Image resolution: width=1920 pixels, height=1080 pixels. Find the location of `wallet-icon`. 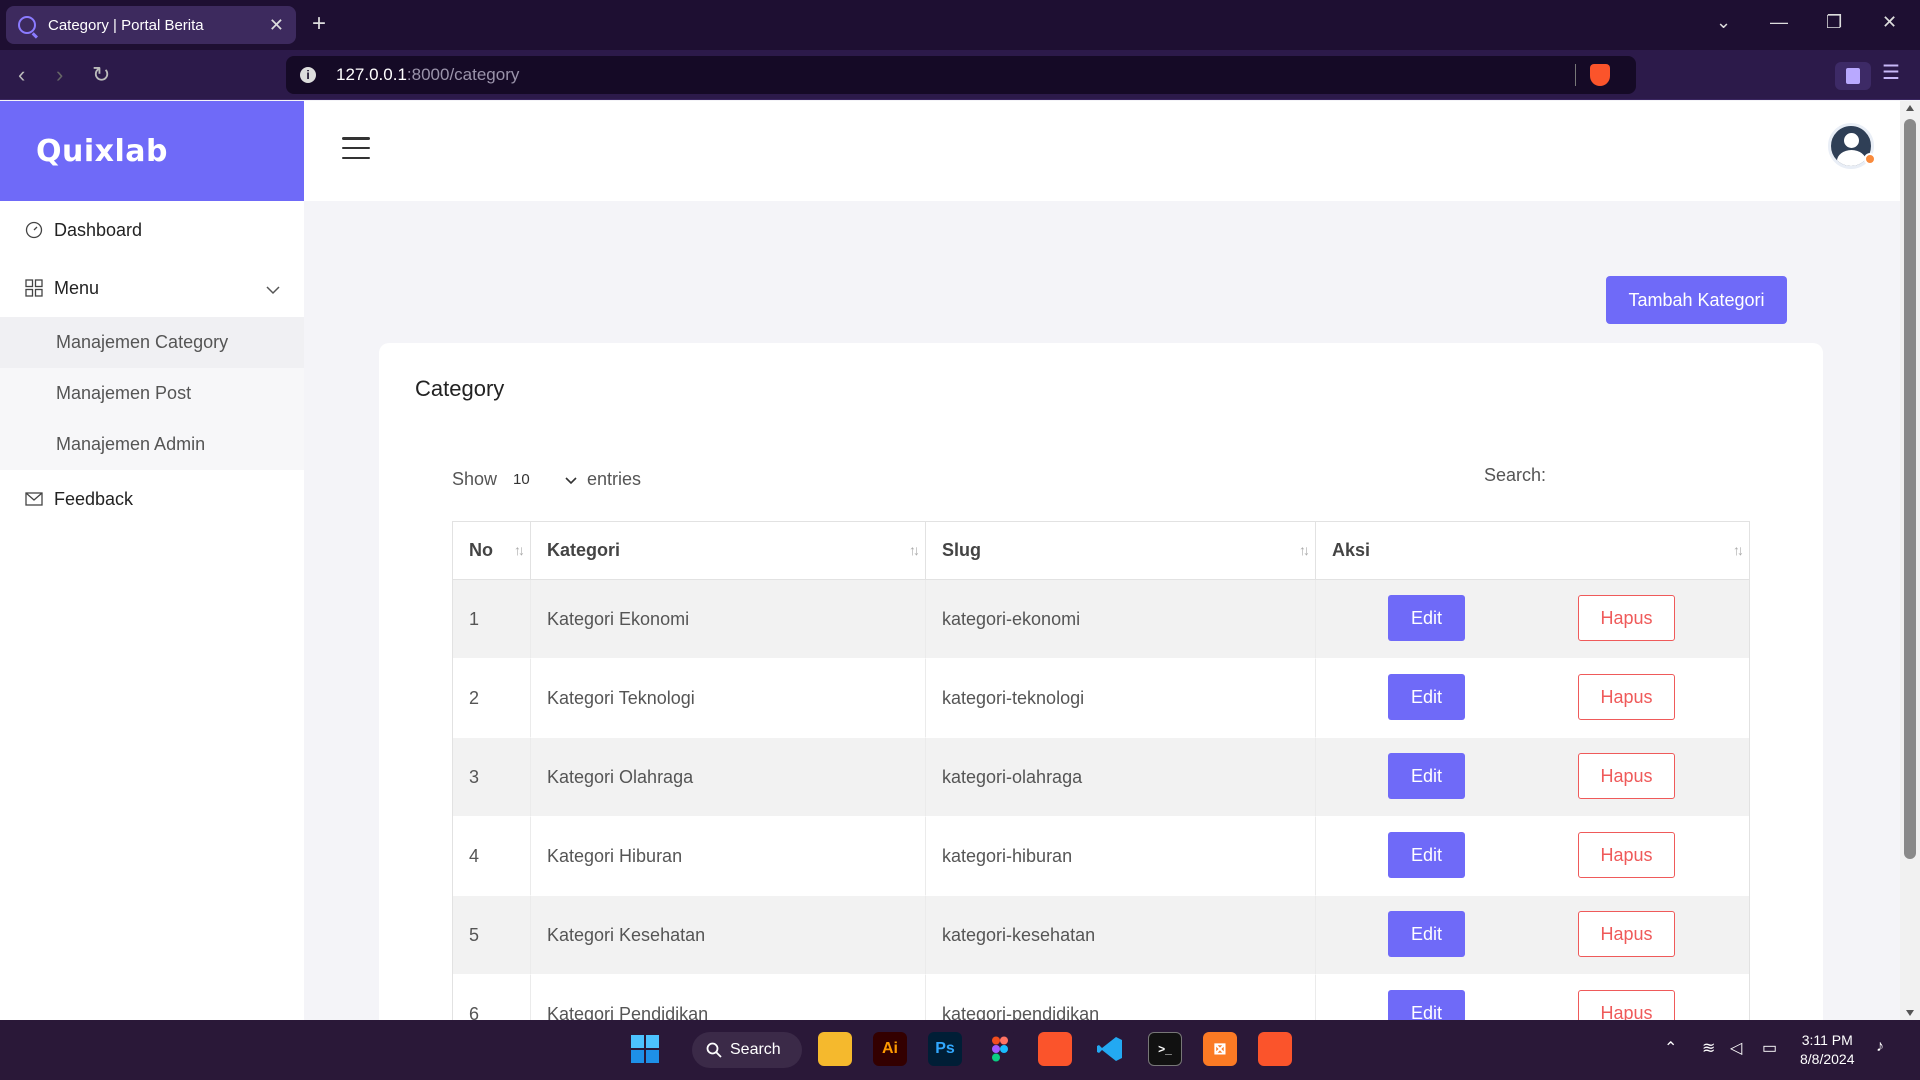

wallet-icon is located at coordinates (1853, 76).